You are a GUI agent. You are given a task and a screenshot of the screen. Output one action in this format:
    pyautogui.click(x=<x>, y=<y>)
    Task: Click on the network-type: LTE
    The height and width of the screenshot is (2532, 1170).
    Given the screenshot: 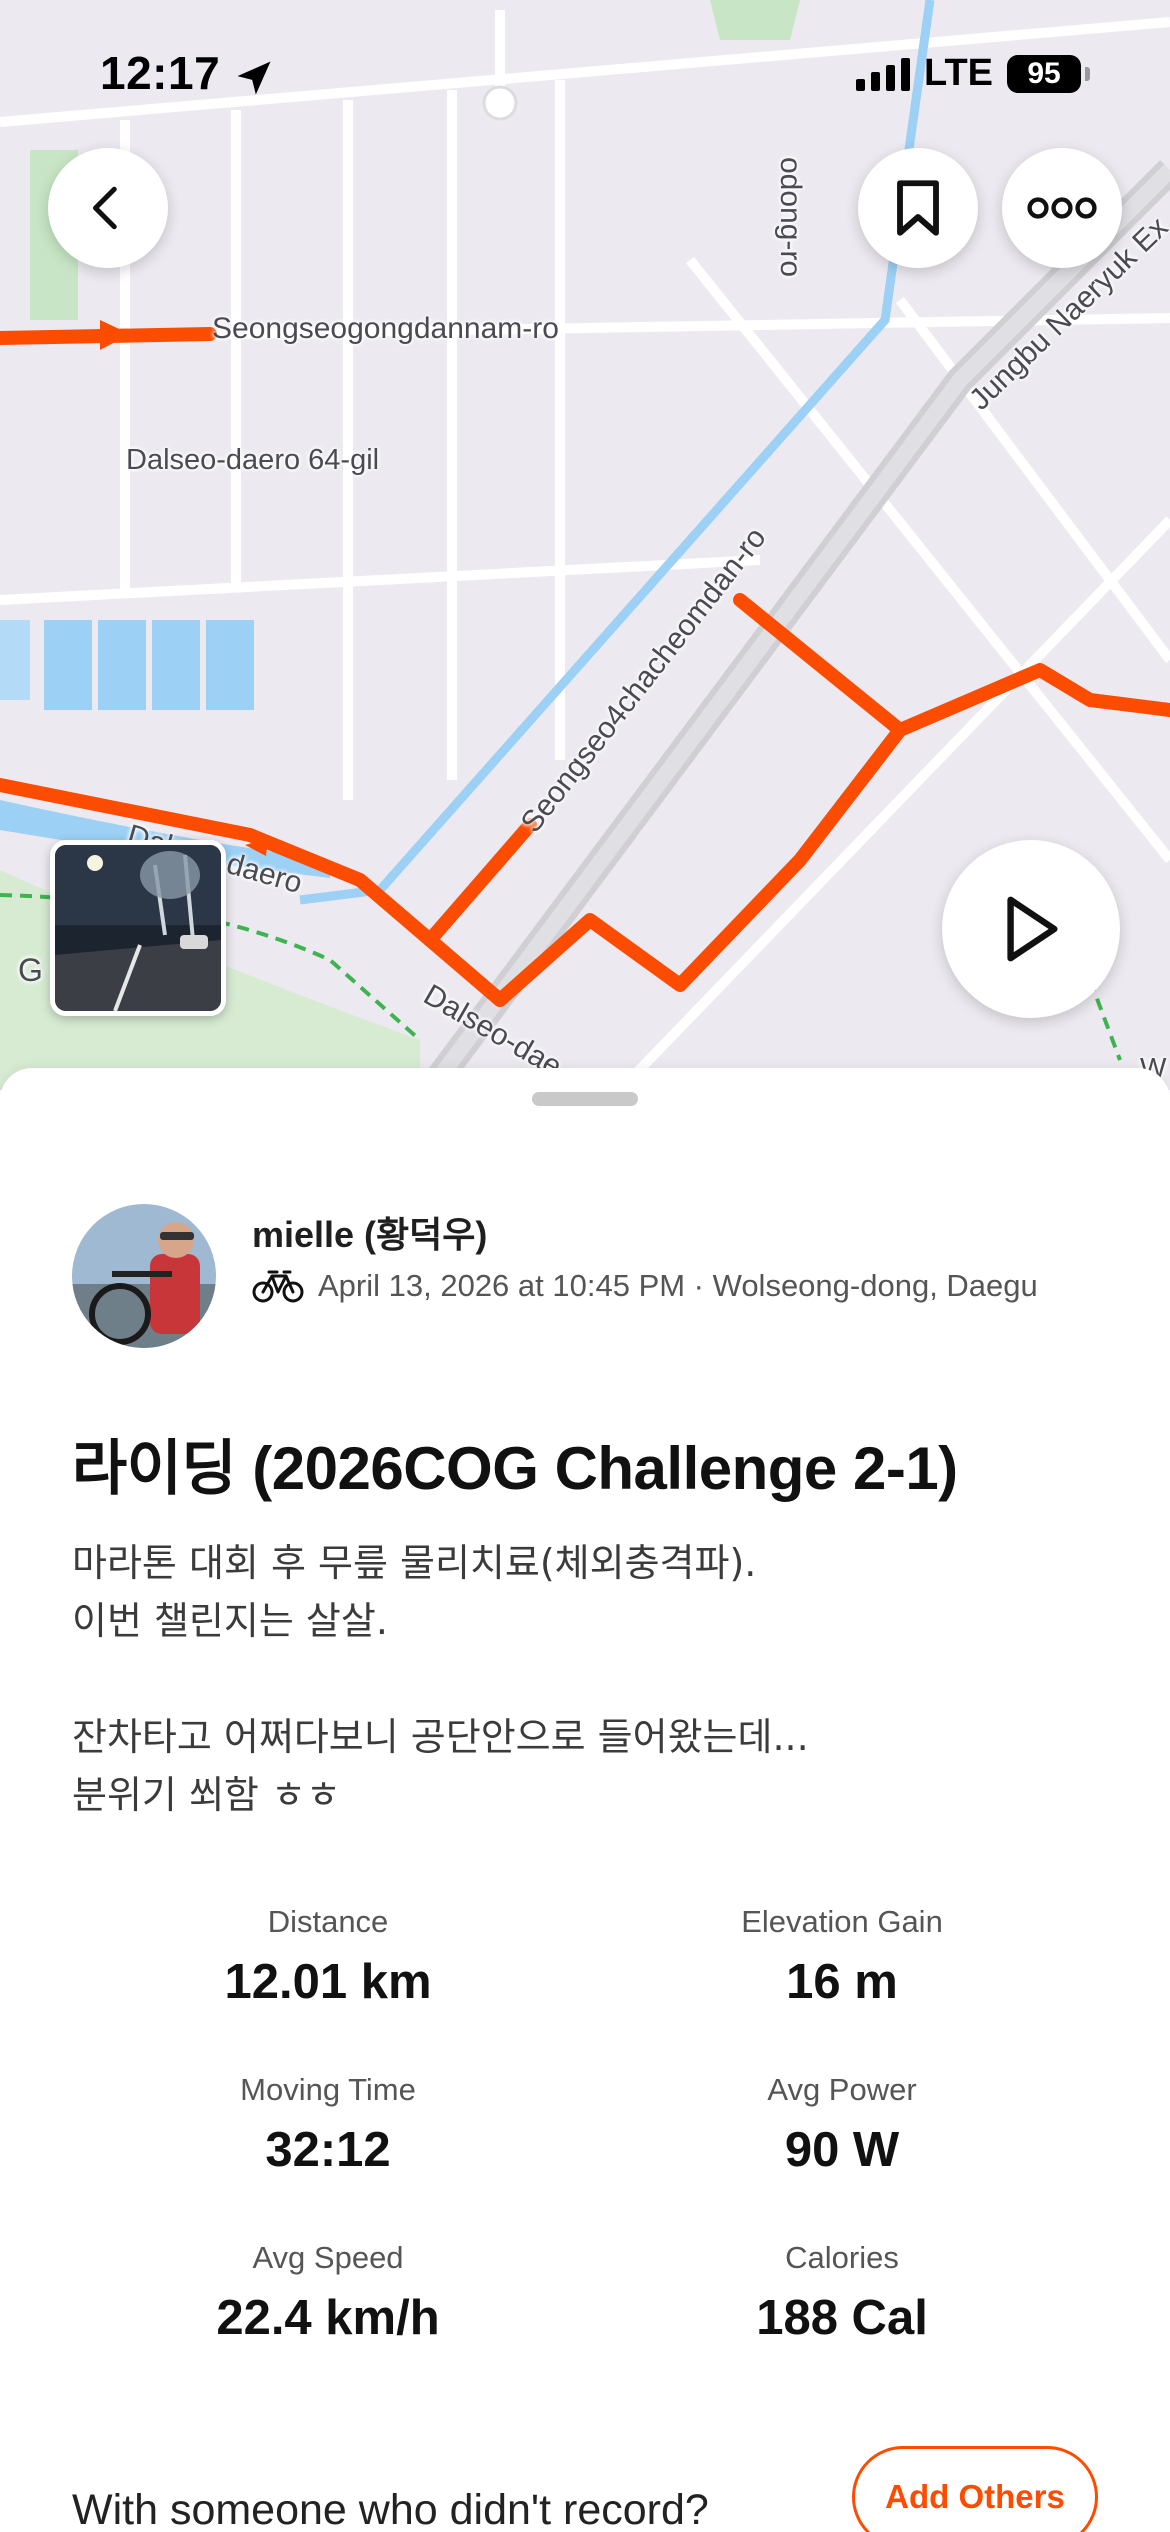 What is the action you would take?
    pyautogui.click(x=958, y=73)
    